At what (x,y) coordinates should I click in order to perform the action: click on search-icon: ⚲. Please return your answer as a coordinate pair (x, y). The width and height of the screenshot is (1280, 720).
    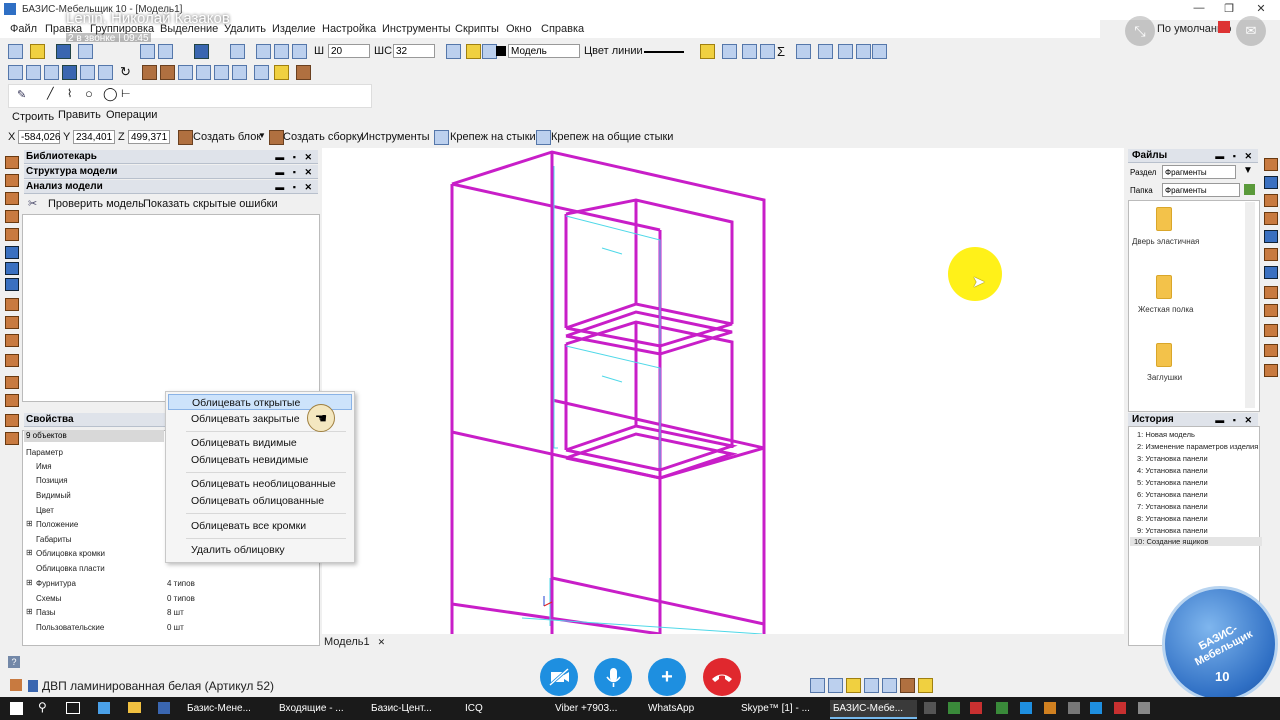
    Looking at the image, I should click on (42, 707).